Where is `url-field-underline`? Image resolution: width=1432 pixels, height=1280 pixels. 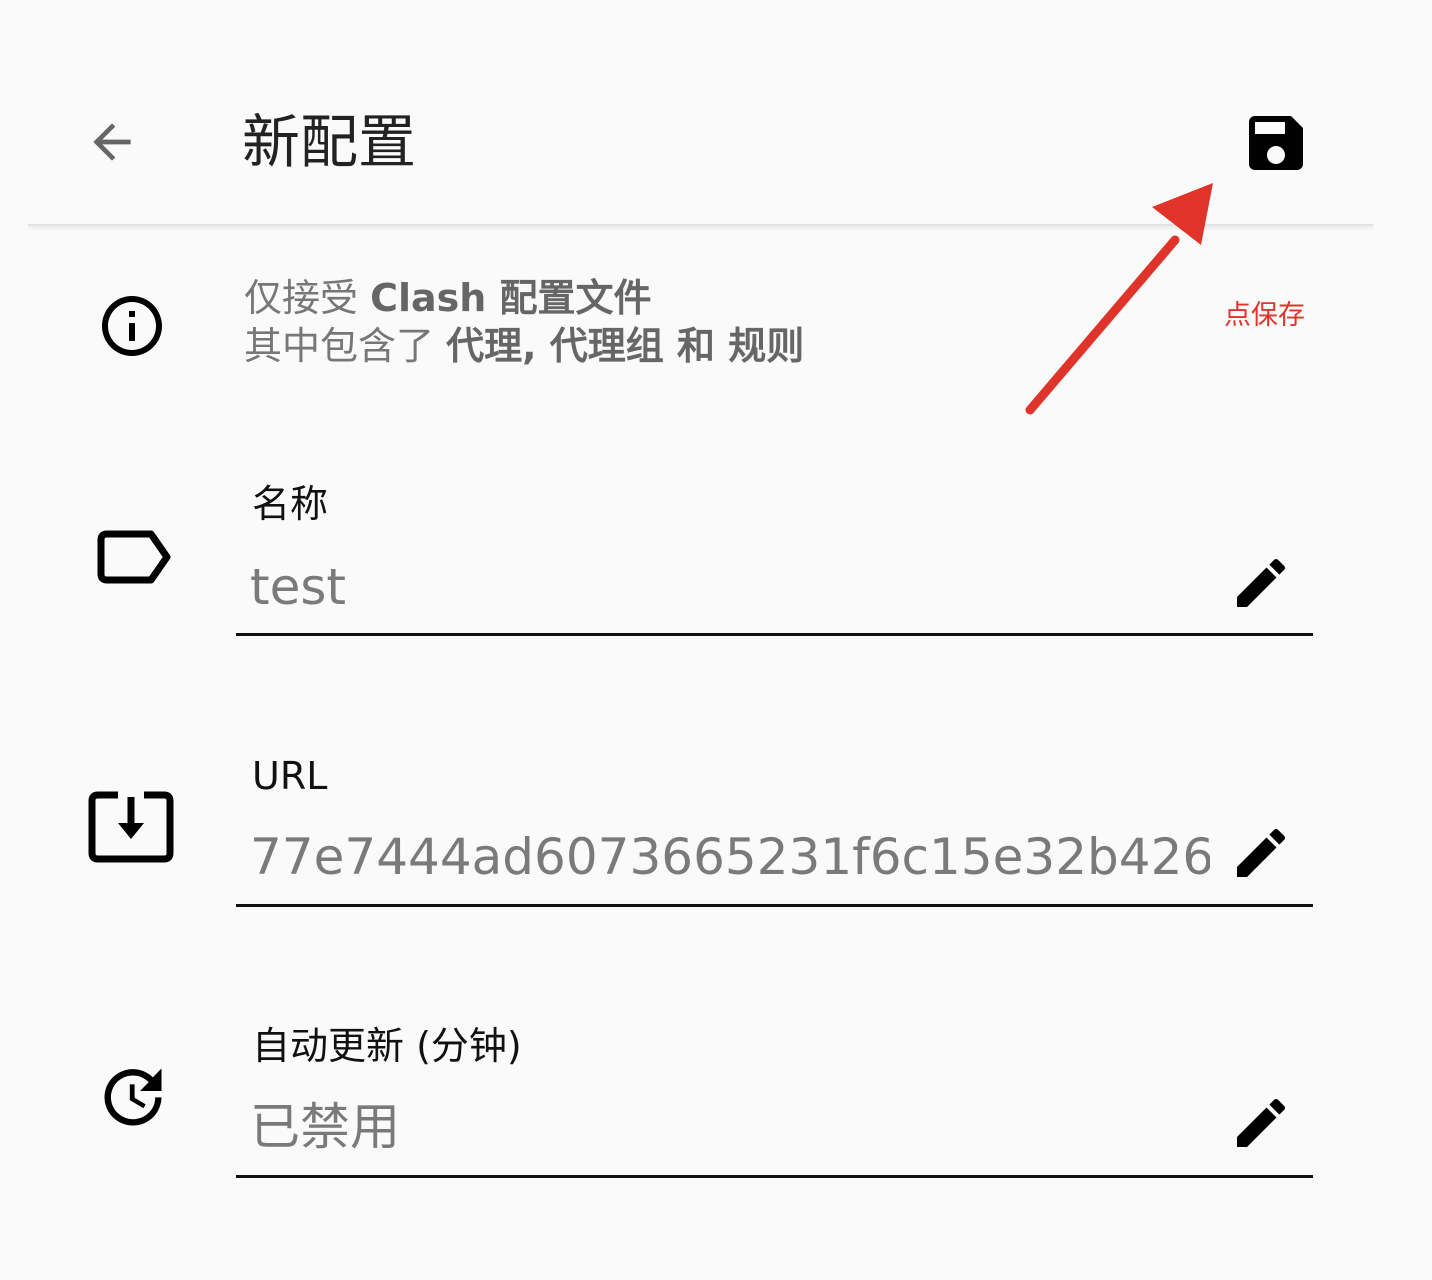 url-field-underline is located at coordinates (774, 905).